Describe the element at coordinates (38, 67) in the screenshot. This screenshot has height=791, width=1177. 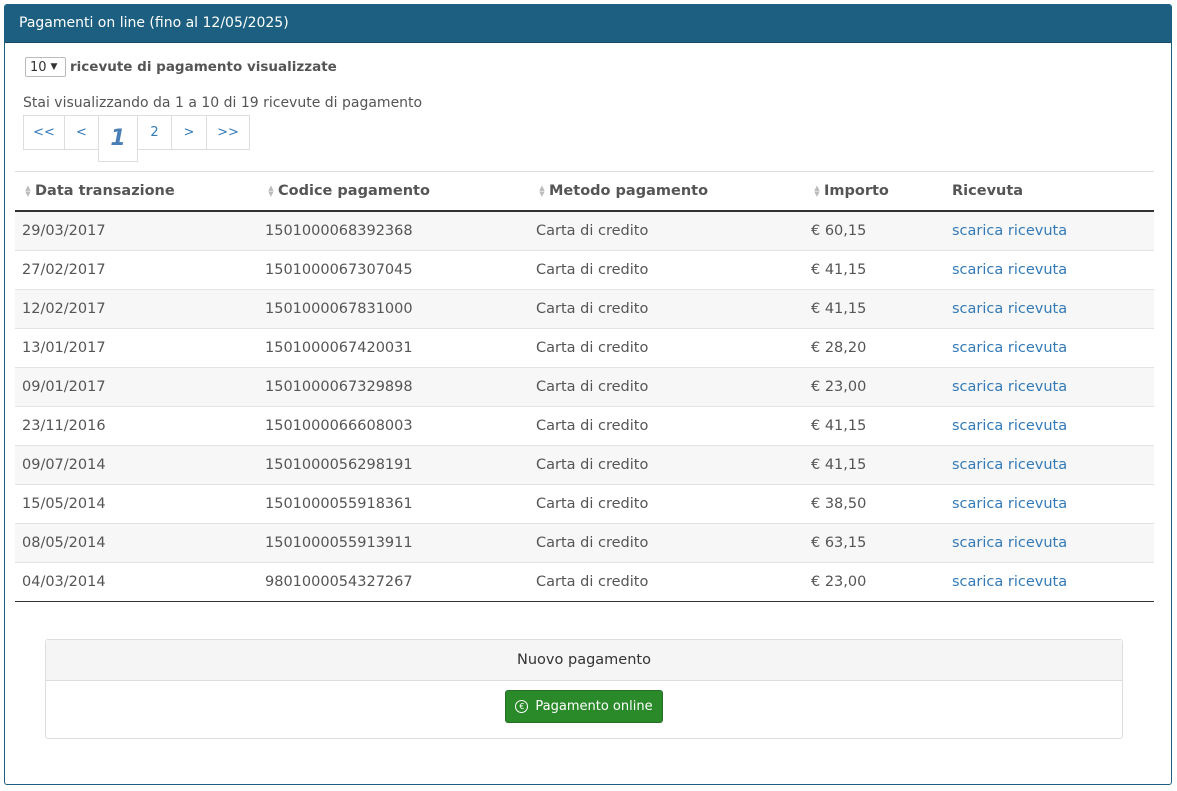
I see `page-size-value: 10` at that location.